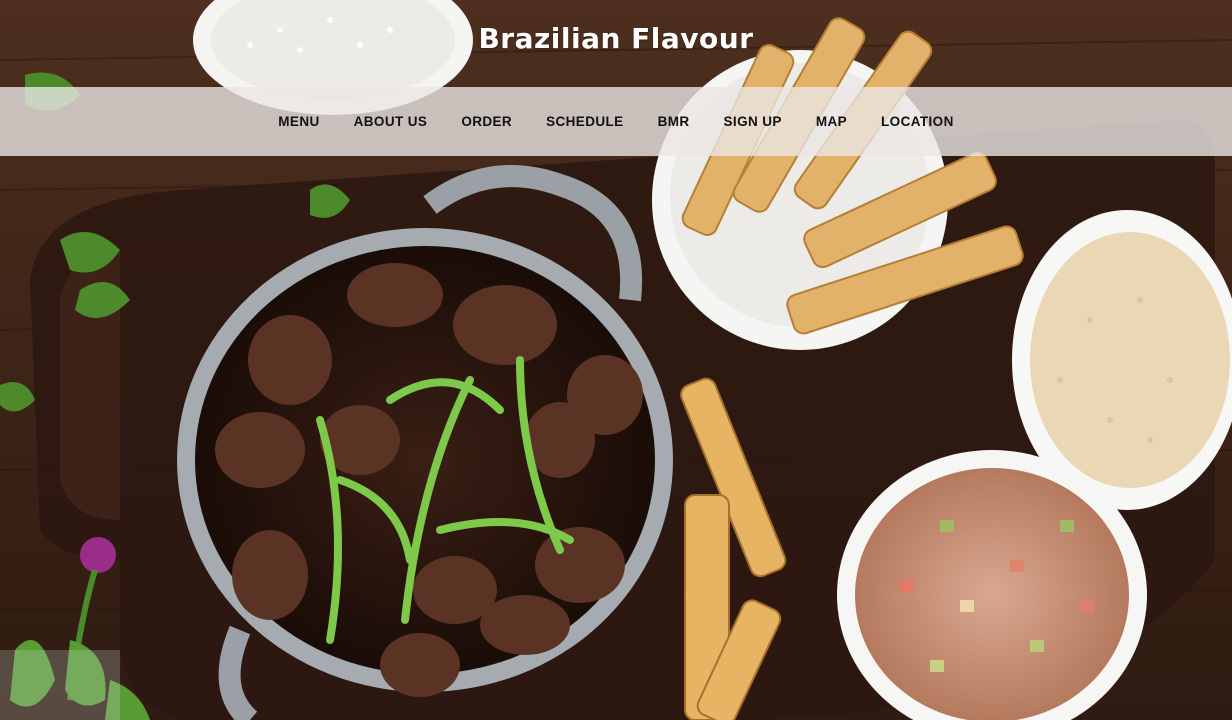  Describe the element at coordinates (391, 121) in the screenshot. I see `nav-about-us: ABOUT US` at that location.